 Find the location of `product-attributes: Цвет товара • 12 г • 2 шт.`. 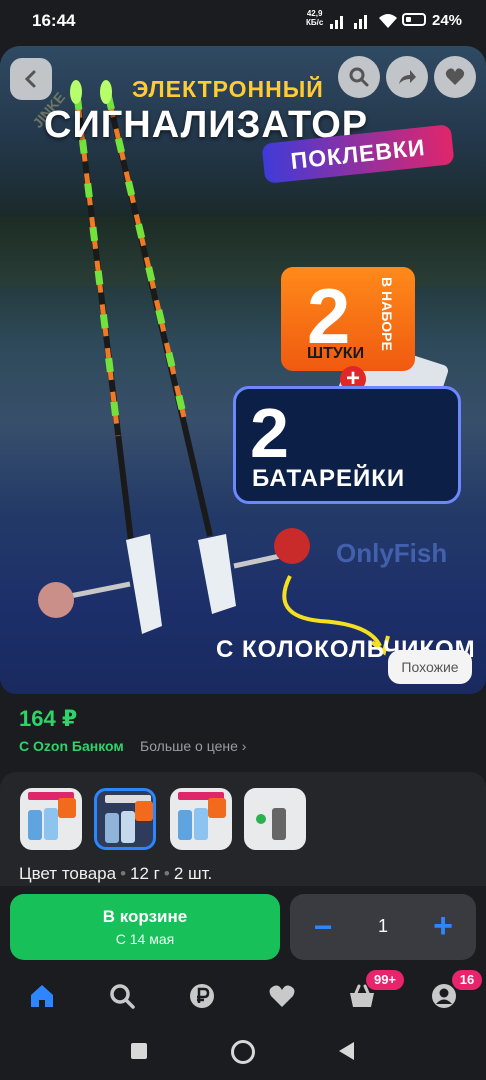

product-attributes: Цвет товара • 12 г • 2 шт. is located at coordinates (116, 873).